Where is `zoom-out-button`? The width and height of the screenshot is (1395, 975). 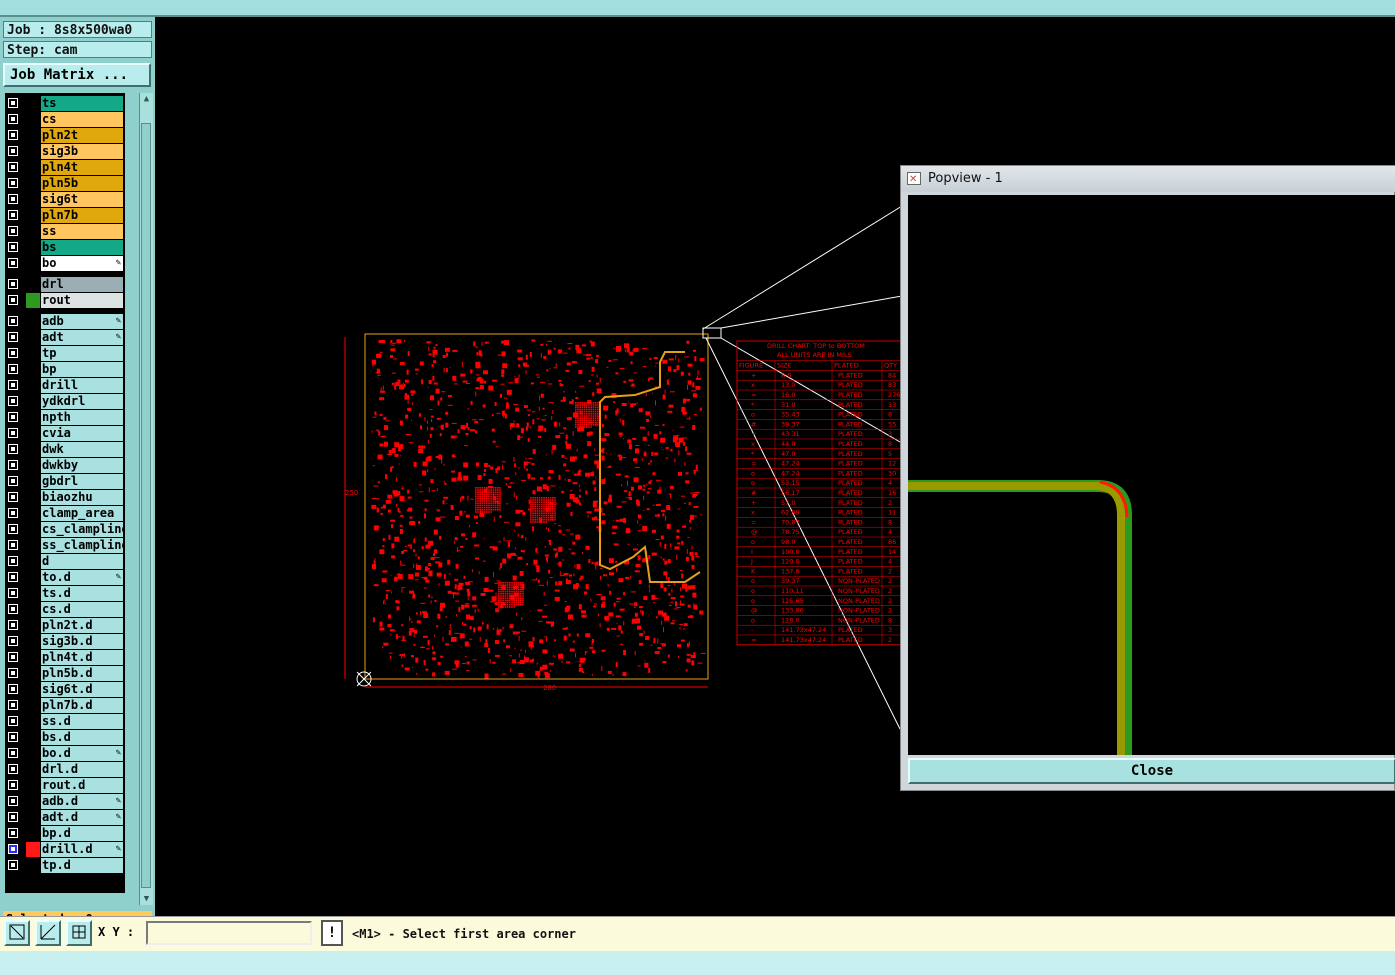
zoom-out-button is located at coordinates (48, 933).